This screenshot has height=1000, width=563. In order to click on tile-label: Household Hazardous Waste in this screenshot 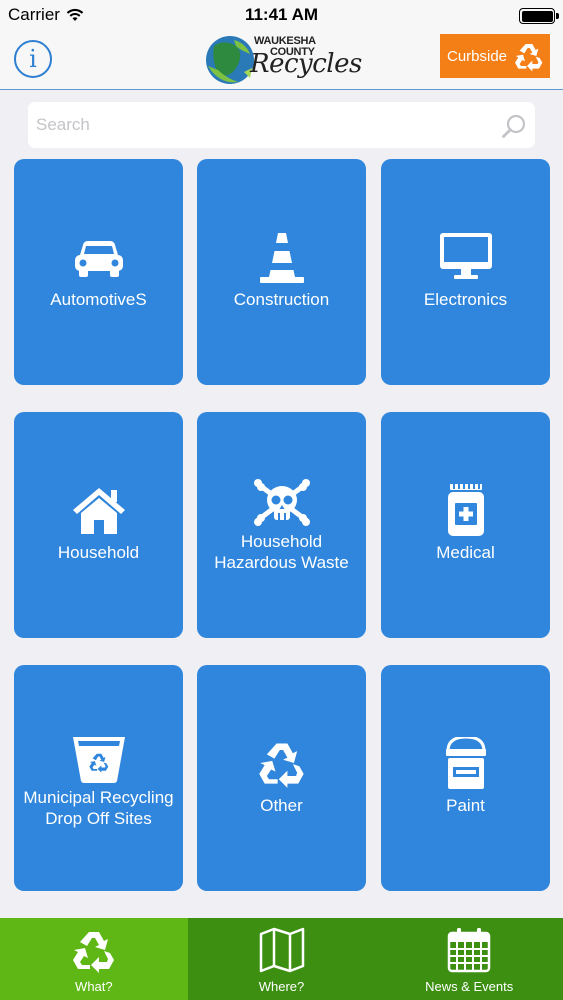, I will do `click(281, 552)`.